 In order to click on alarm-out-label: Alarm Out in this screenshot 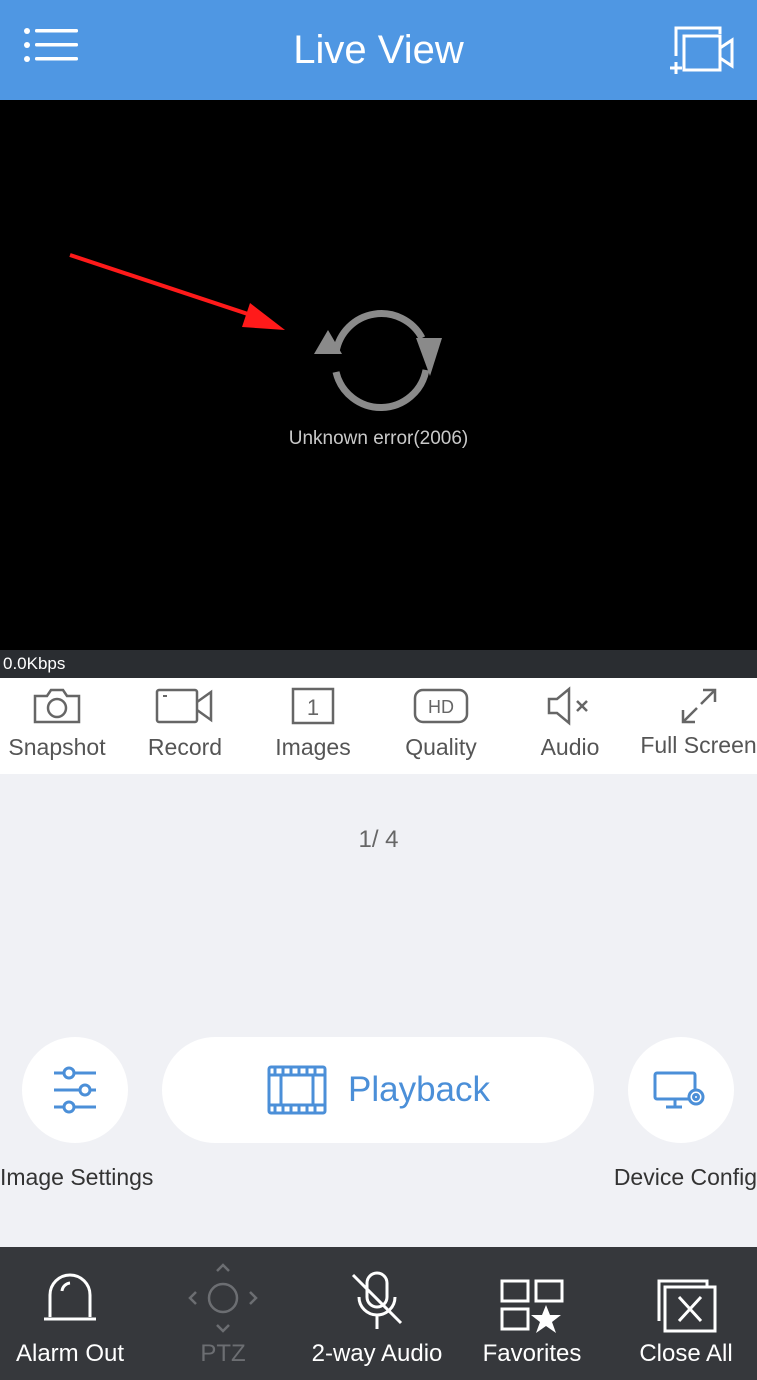, I will do `click(70, 1353)`.